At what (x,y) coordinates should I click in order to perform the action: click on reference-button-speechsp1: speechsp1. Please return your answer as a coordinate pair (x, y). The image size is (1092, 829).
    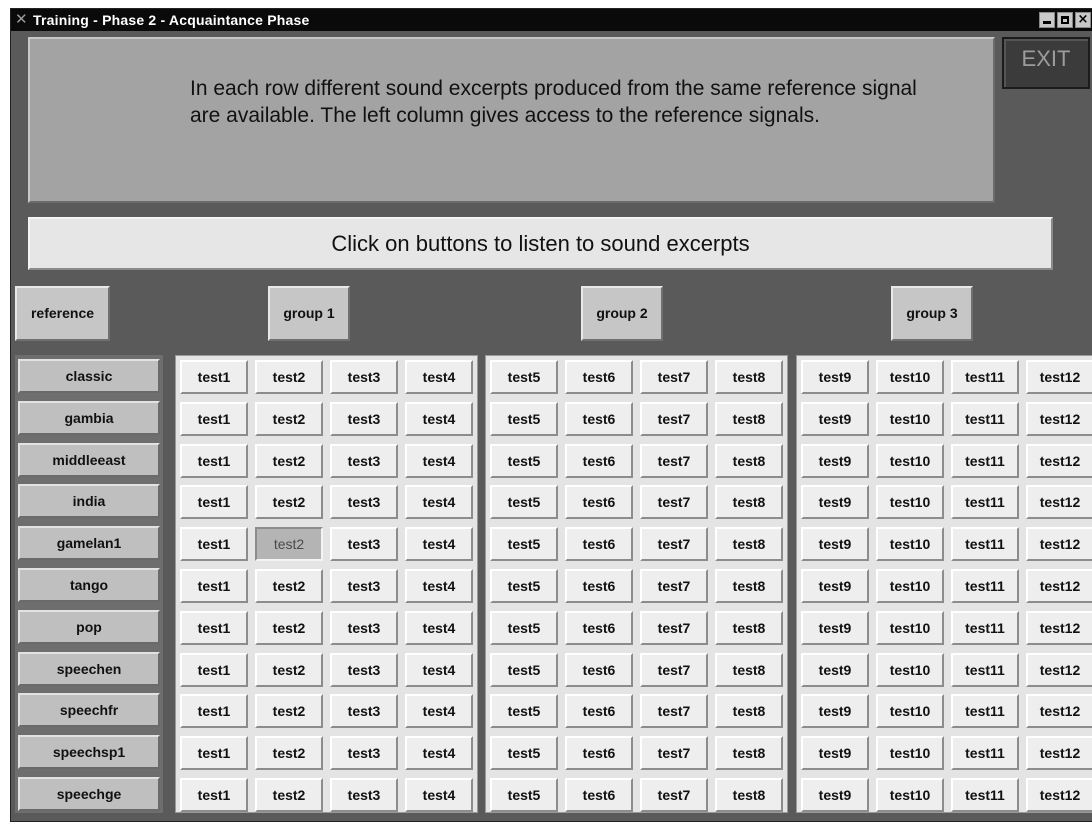
    Looking at the image, I should click on (89, 752).